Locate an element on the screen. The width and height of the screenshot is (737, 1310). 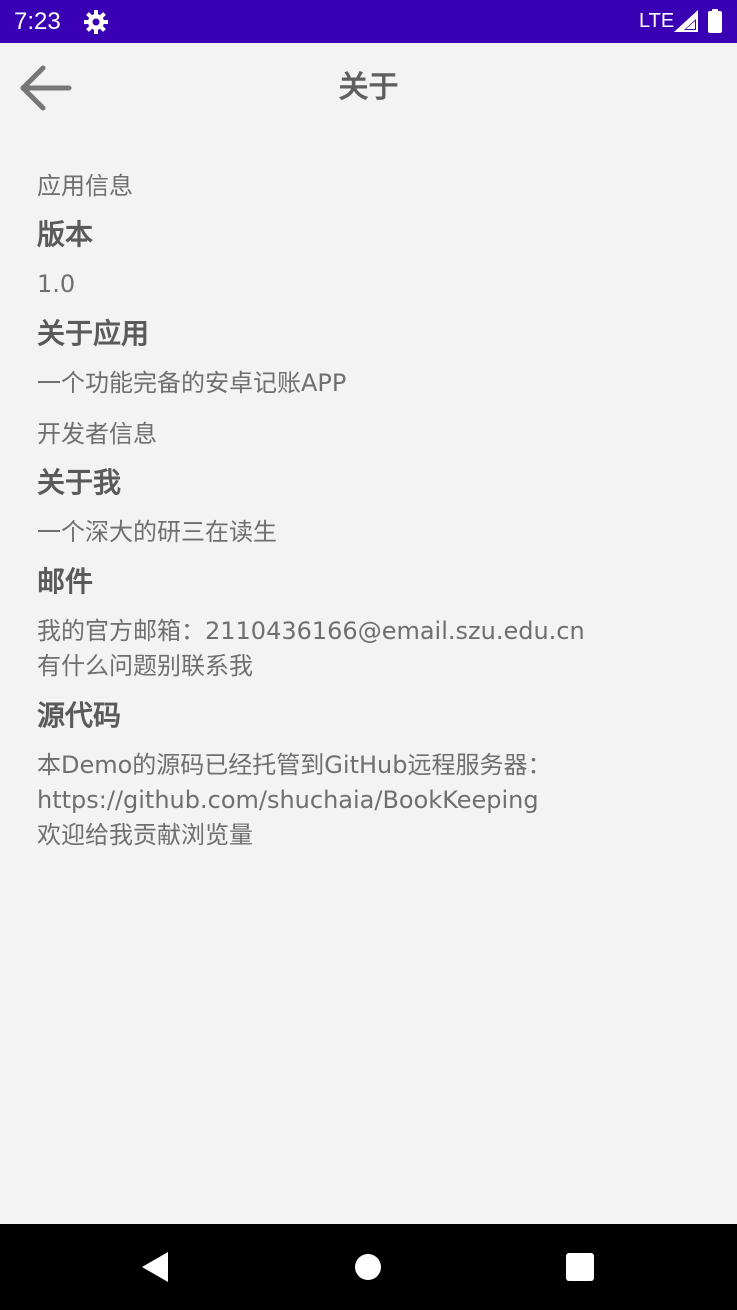
about-app-title: 关于应用 is located at coordinates (93, 333).